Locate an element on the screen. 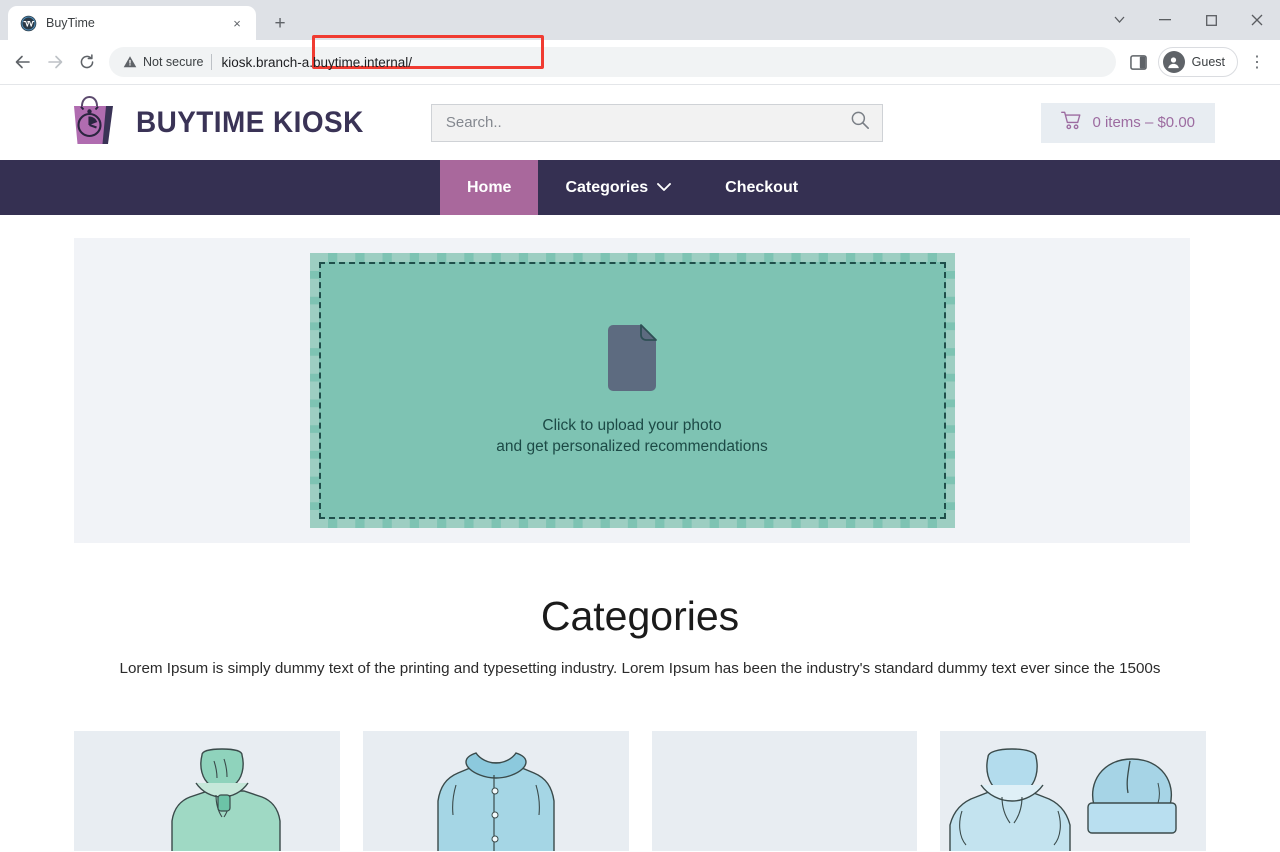 This screenshot has width=1280, height=852. blue-hoodie-beanie-icon is located at coordinates (1073, 796).